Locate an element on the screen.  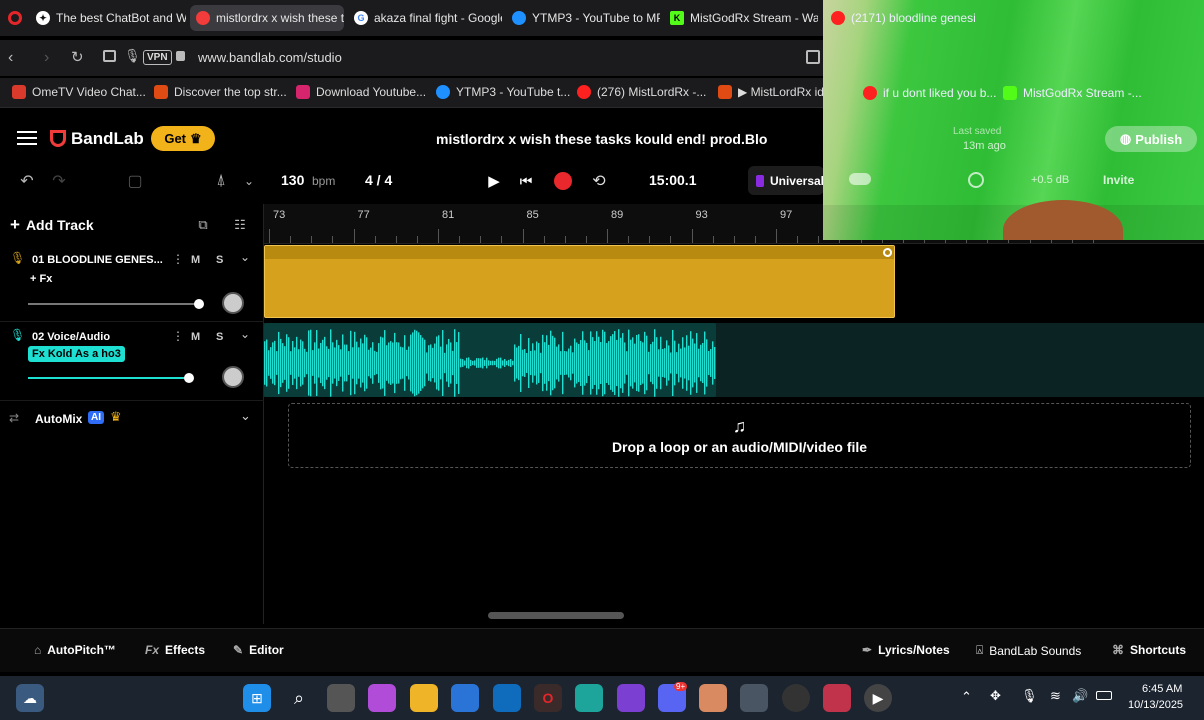
forward-icon: › is located at coordinates (46, 58).